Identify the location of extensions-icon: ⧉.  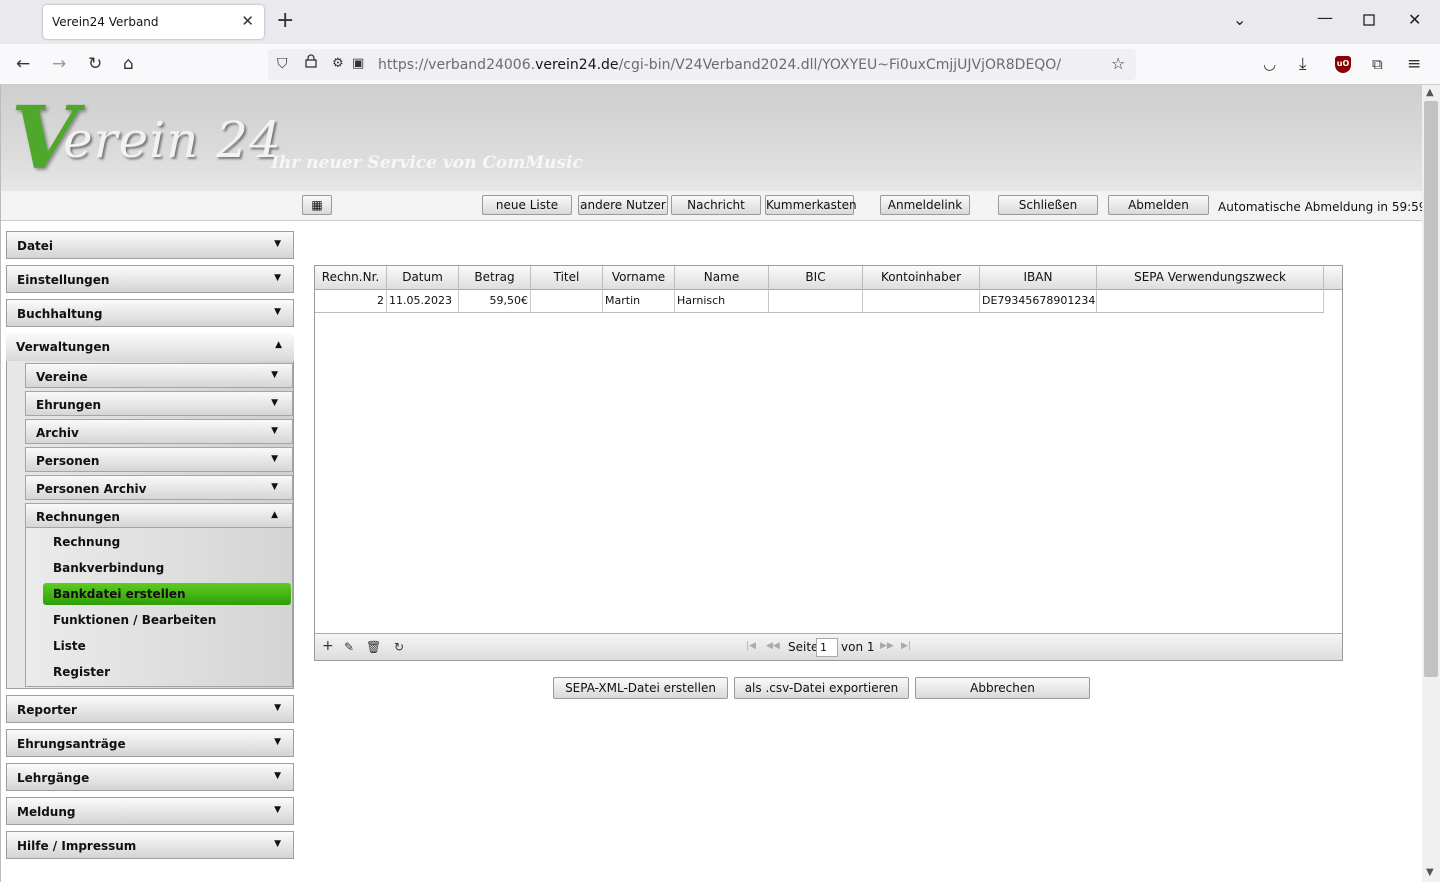
(1377, 64).